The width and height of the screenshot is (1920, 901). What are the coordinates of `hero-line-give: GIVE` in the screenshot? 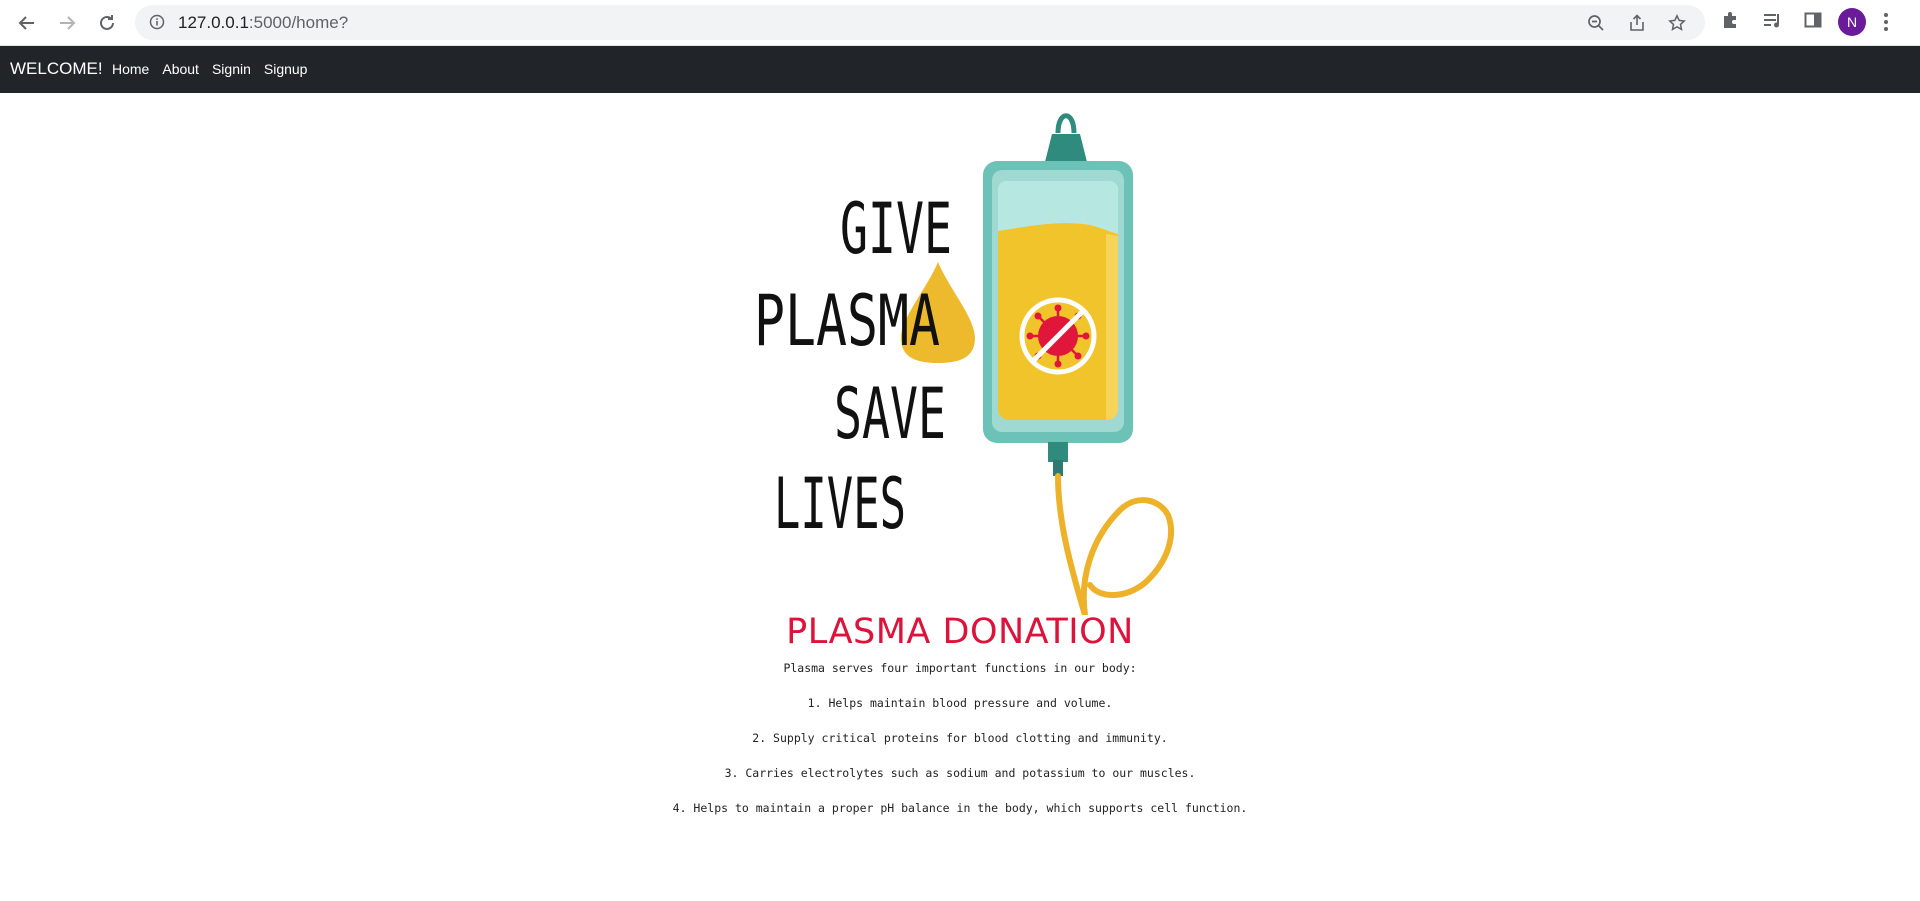 It's located at (896, 229).